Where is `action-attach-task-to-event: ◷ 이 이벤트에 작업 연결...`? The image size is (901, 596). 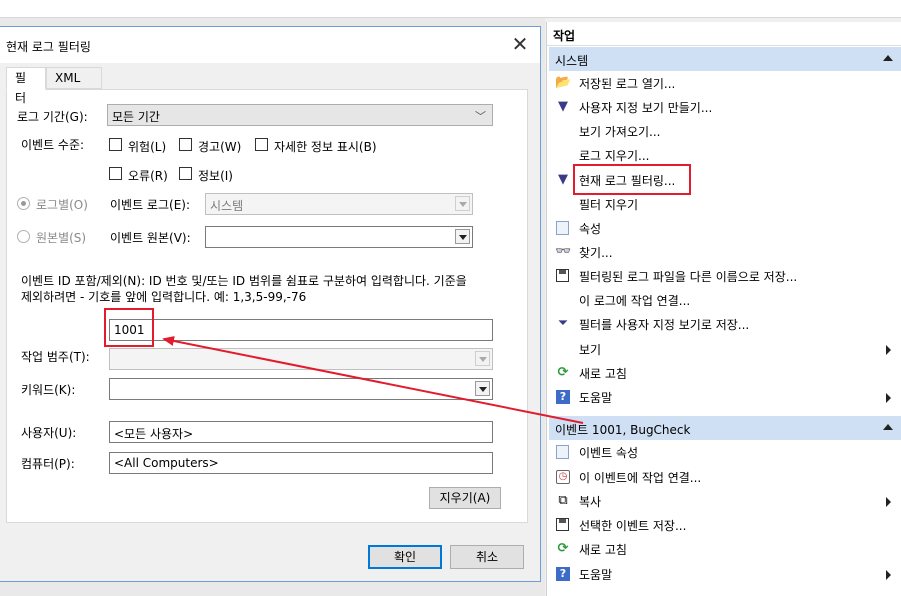
action-attach-task-to-event: ◷ 이 이벤트에 작업 연결... is located at coordinates (725, 477).